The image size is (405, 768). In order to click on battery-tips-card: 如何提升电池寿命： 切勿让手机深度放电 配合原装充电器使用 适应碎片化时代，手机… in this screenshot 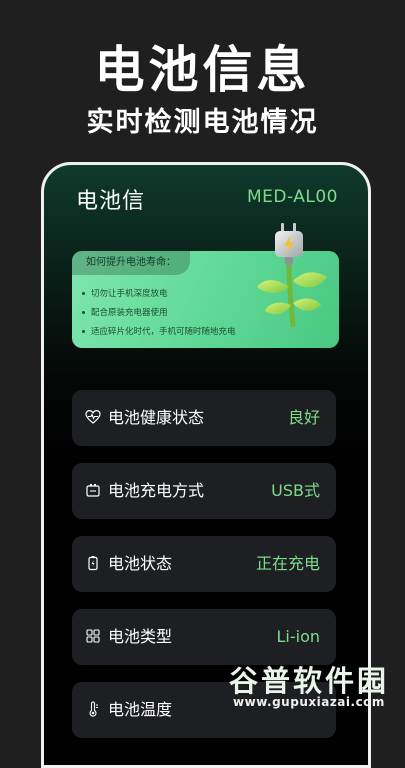, I will do `click(205, 285)`.